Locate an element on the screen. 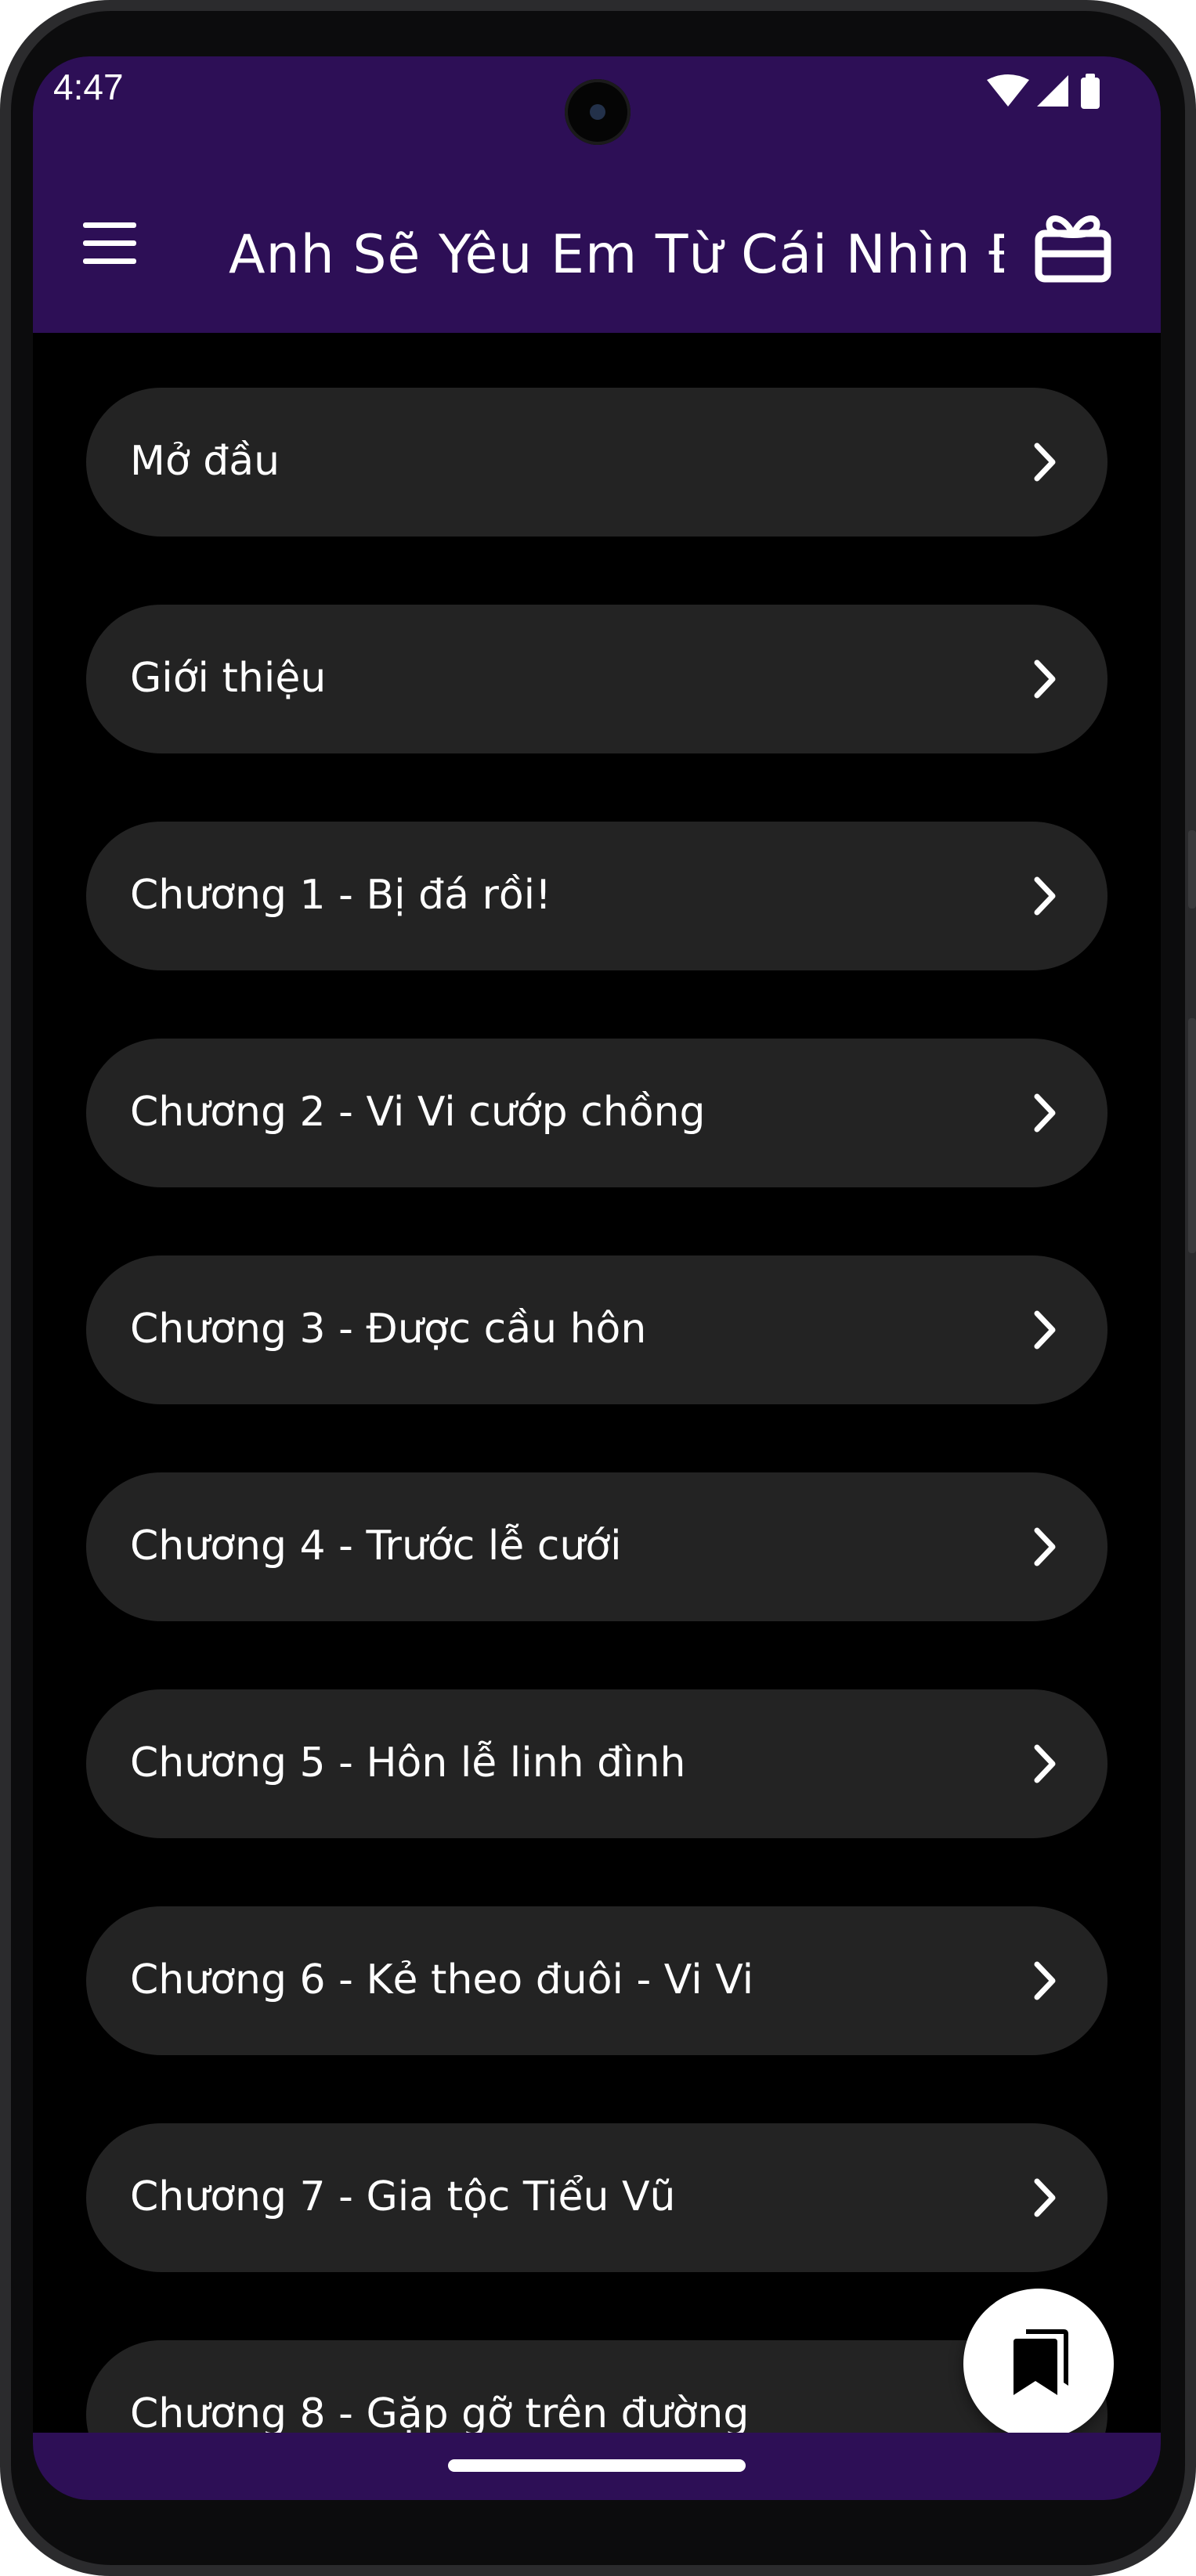 Image resolution: width=1196 pixels, height=2576 pixels. chapter-label: Chương 1 - Bị đá rồi! is located at coordinates (340, 895).